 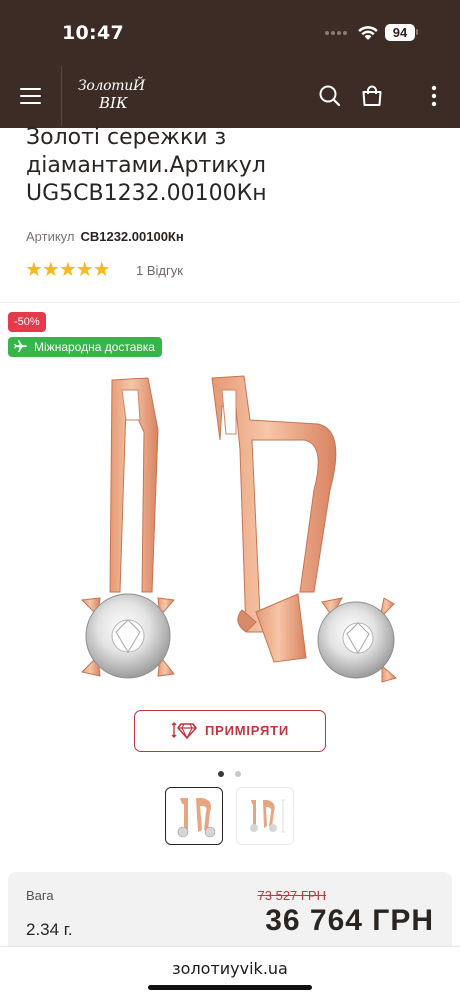 I want to click on try-on-label: ПРИМІРЯТИ, so click(x=247, y=730).